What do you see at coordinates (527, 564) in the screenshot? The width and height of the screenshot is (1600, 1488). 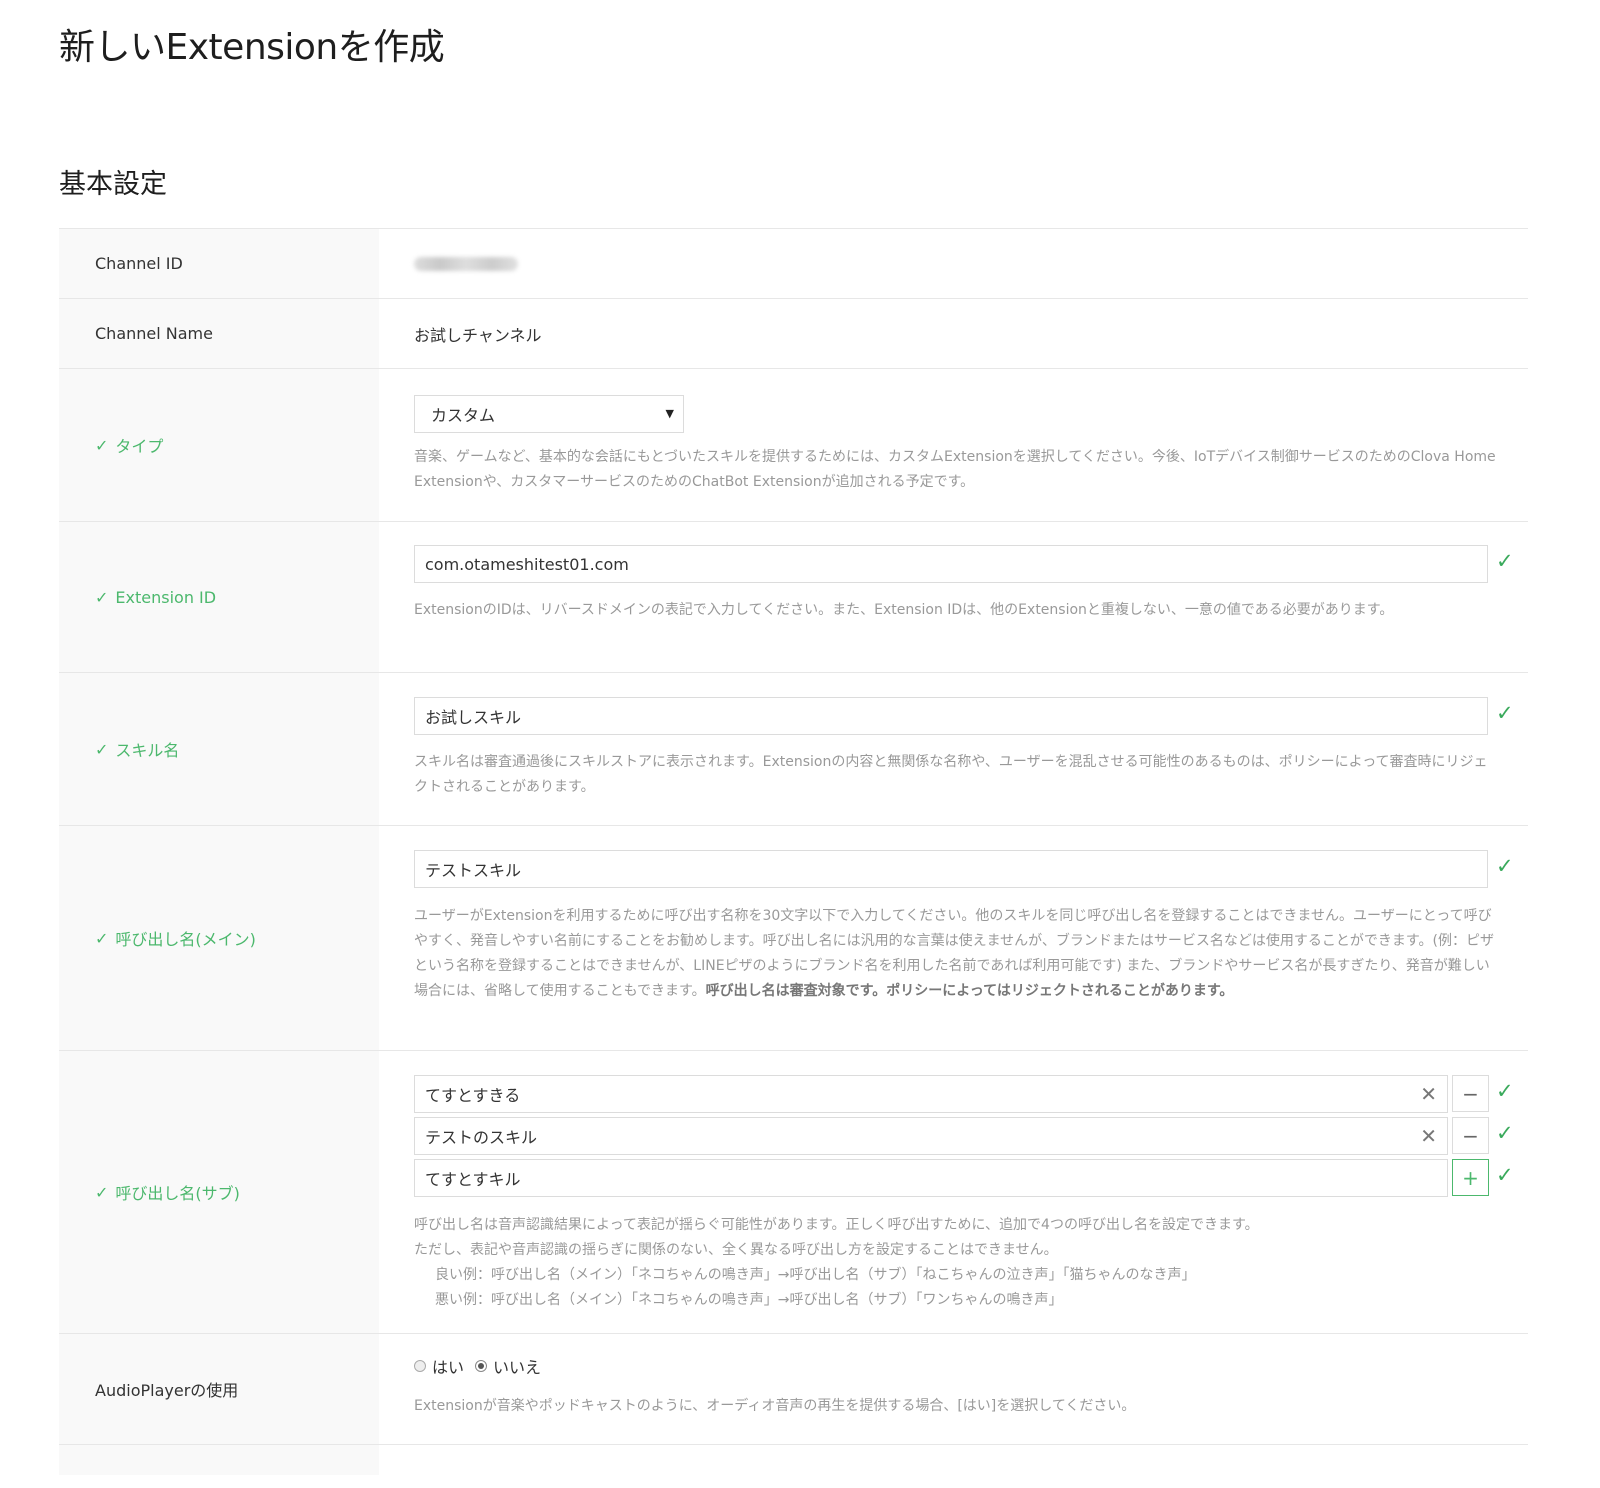 I see `extension-id-input-value: com.otameshitest01.com` at bounding box center [527, 564].